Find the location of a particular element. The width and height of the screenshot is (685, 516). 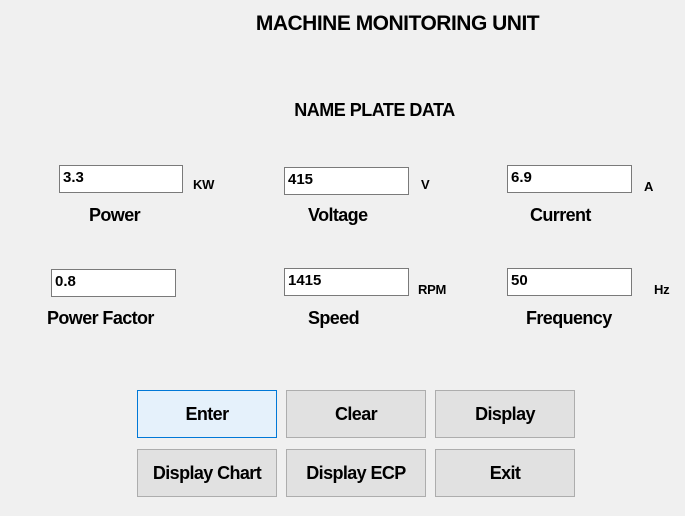

power-label: Power is located at coordinates (115, 215).